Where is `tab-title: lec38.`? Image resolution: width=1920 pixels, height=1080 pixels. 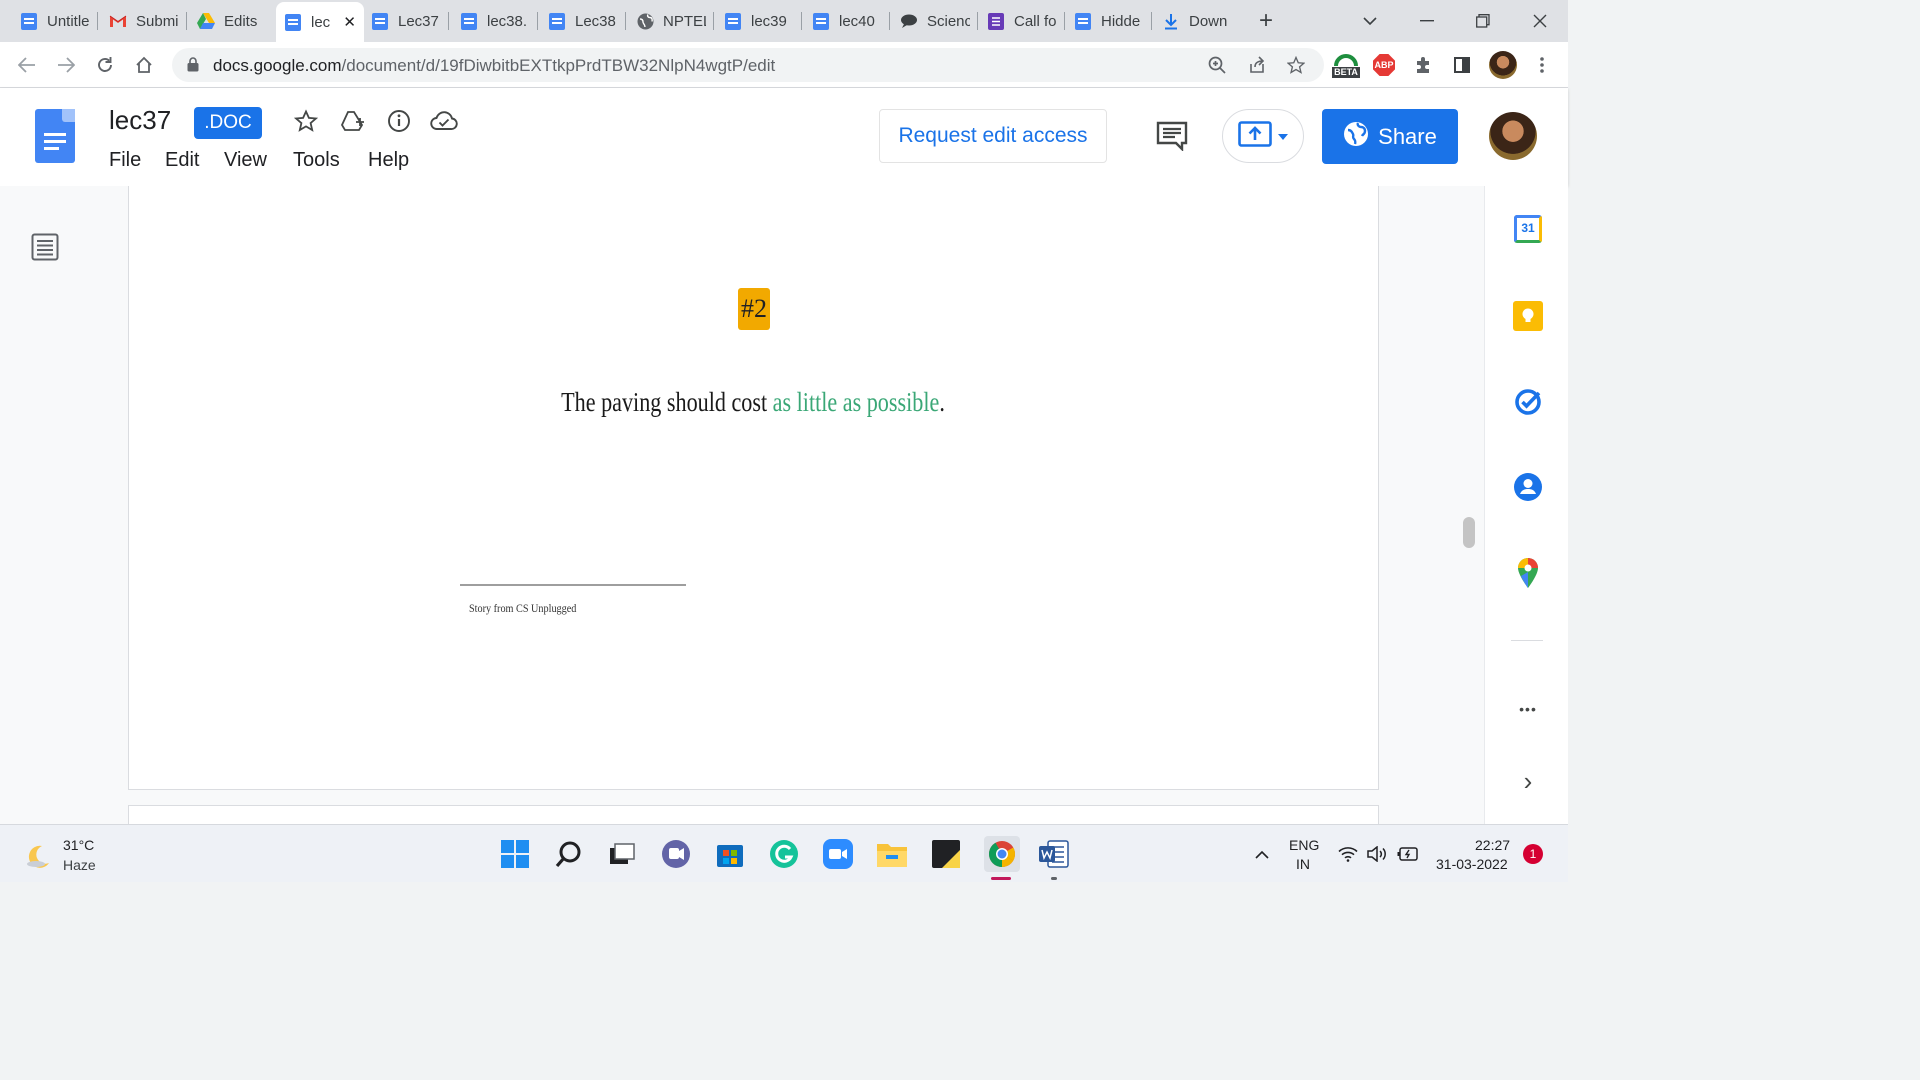
tab-title: lec38. is located at coordinates (507, 21).